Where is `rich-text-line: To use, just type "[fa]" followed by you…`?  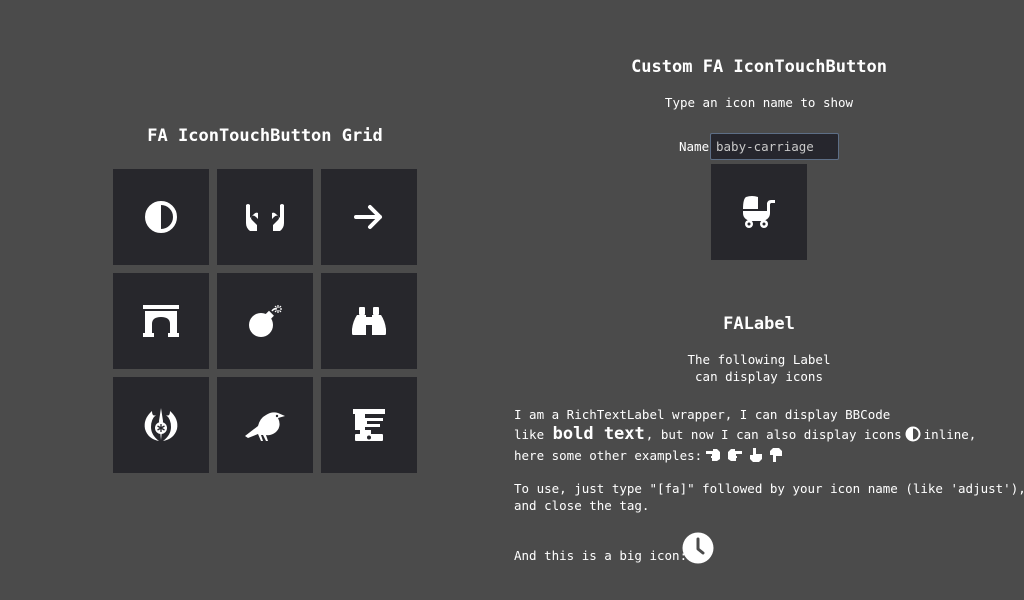 rich-text-line: To use, just type "[fa]" followed by you… is located at coordinates (769, 488).